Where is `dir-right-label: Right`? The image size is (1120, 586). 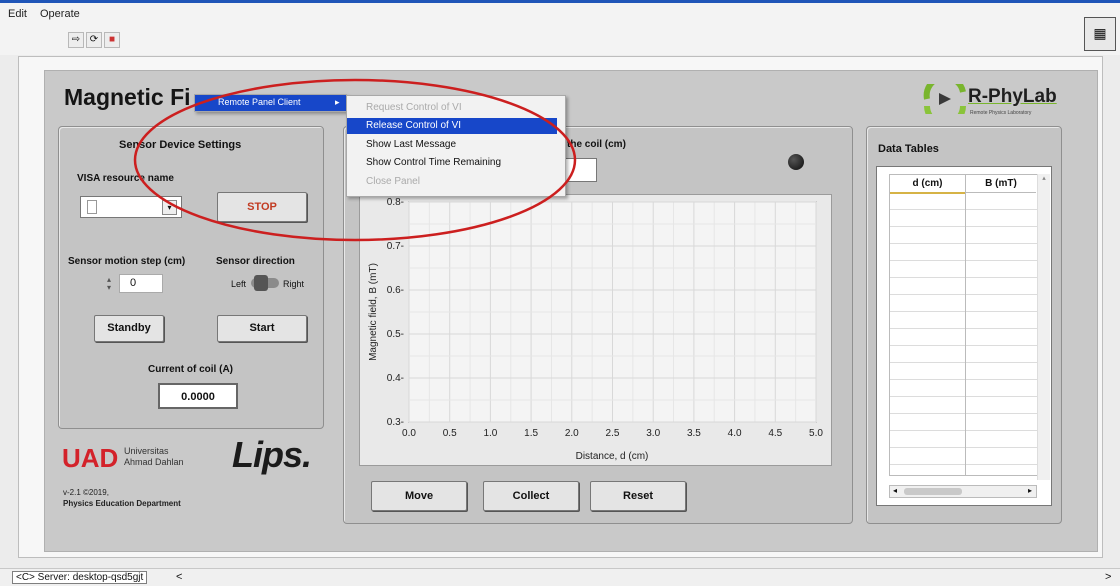
dir-right-label: Right is located at coordinates (294, 284).